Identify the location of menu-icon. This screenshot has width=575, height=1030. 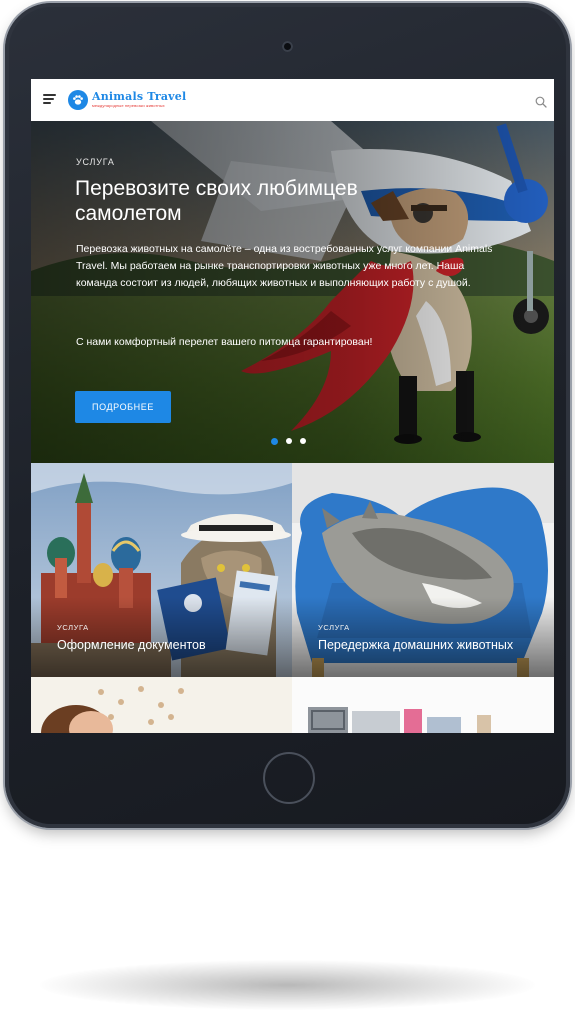
(49, 99).